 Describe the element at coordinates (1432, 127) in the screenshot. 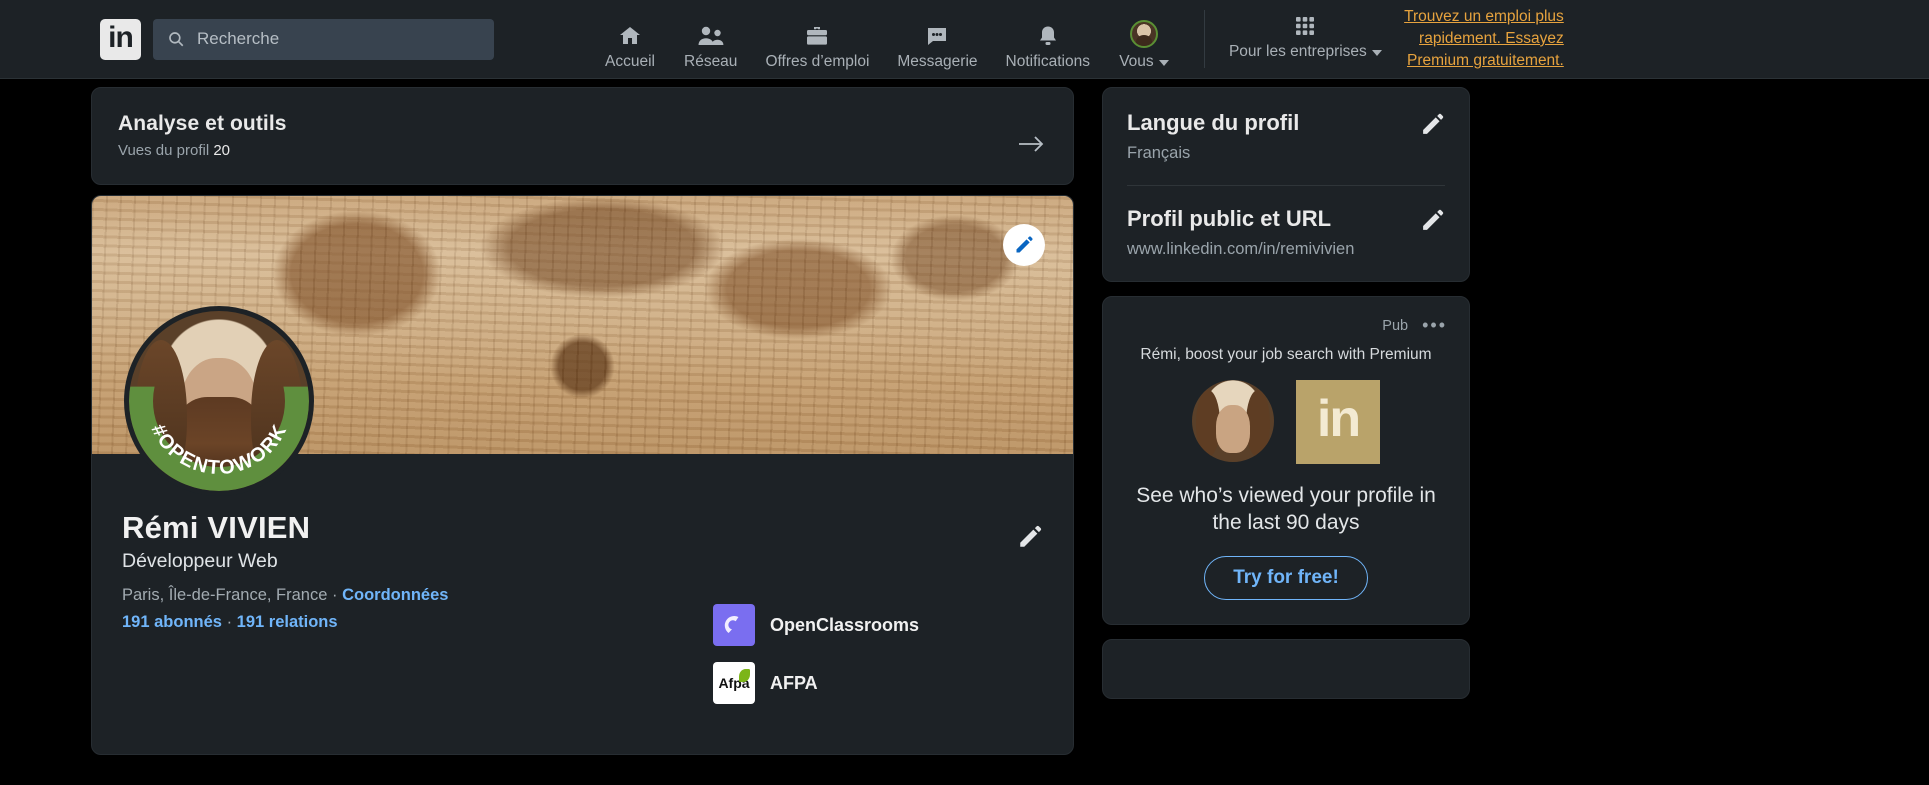

I see `edit-language-button` at that location.